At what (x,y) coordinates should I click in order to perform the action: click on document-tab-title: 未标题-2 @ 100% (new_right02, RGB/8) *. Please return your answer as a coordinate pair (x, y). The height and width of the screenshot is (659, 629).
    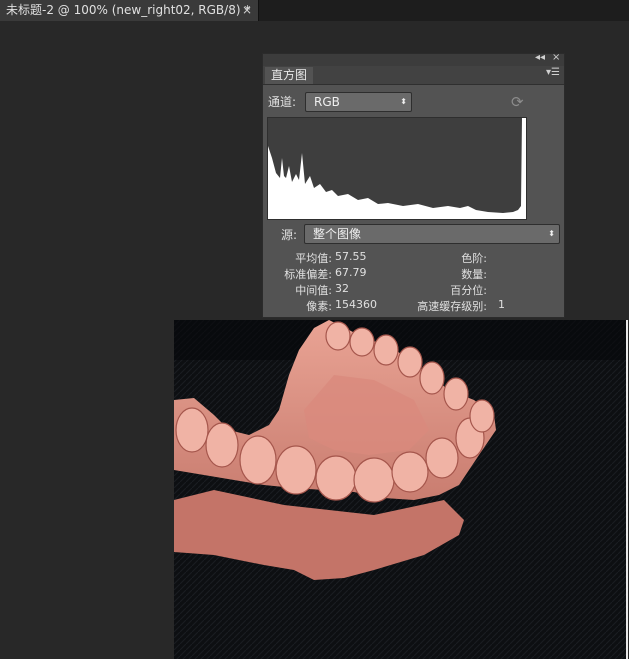
    Looking at the image, I should click on (128, 10).